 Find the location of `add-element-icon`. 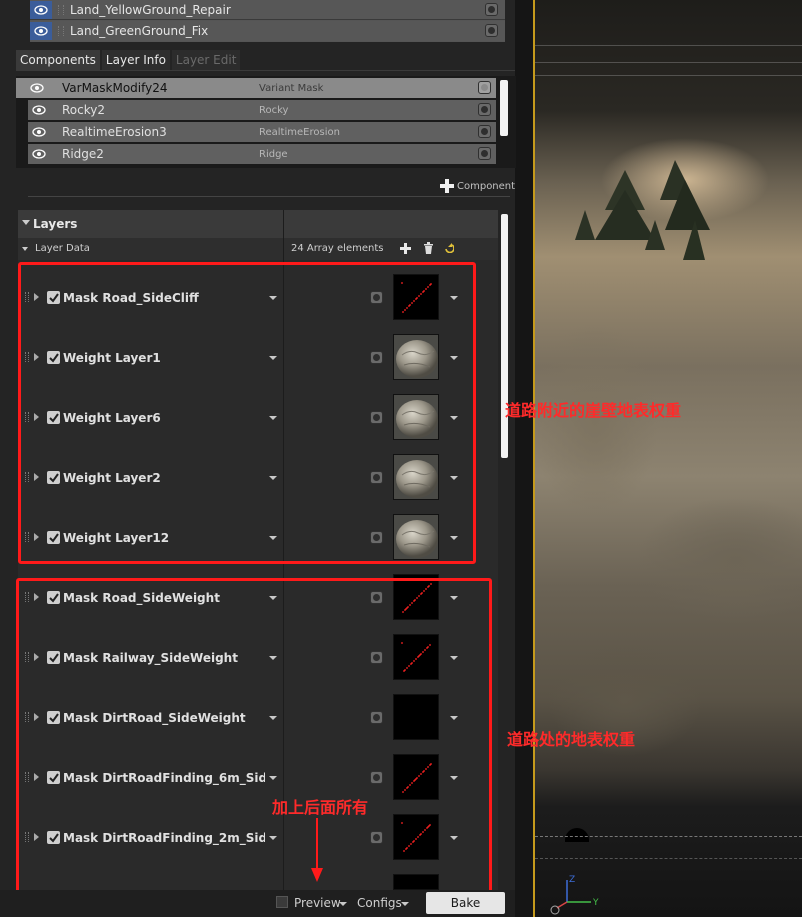

add-element-icon is located at coordinates (405, 248).